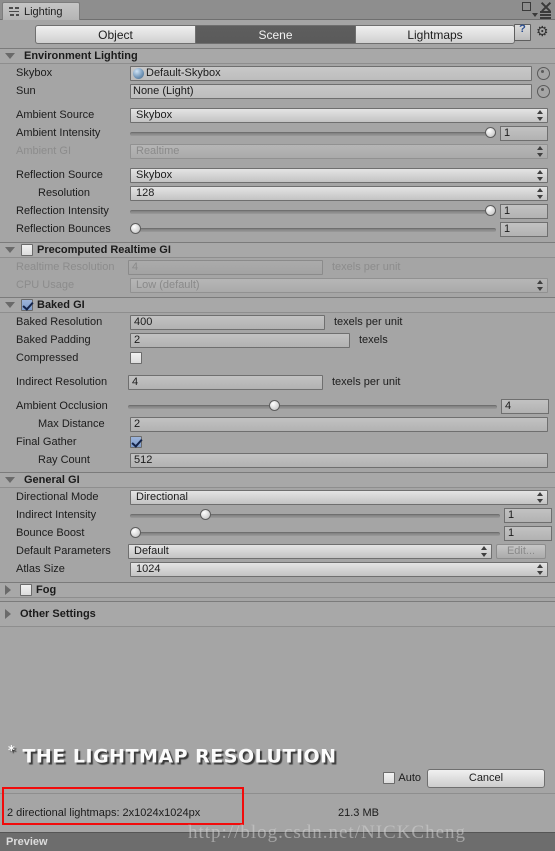 This screenshot has width=555, height=851. I want to click on indirect-resolution-label: Indirect Resolution, so click(62, 382).